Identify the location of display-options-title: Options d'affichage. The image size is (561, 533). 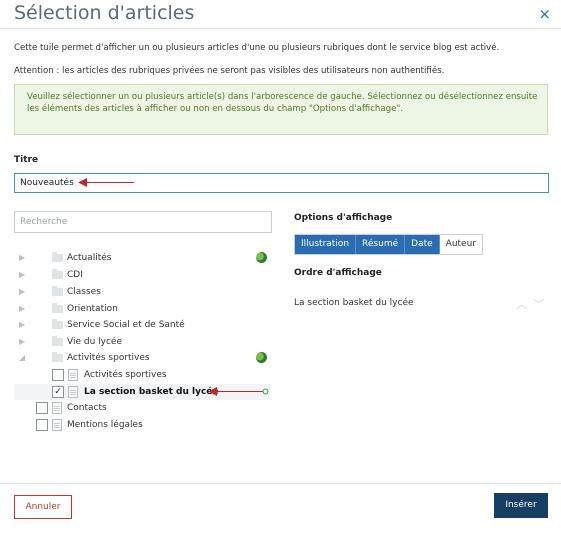
(343, 218).